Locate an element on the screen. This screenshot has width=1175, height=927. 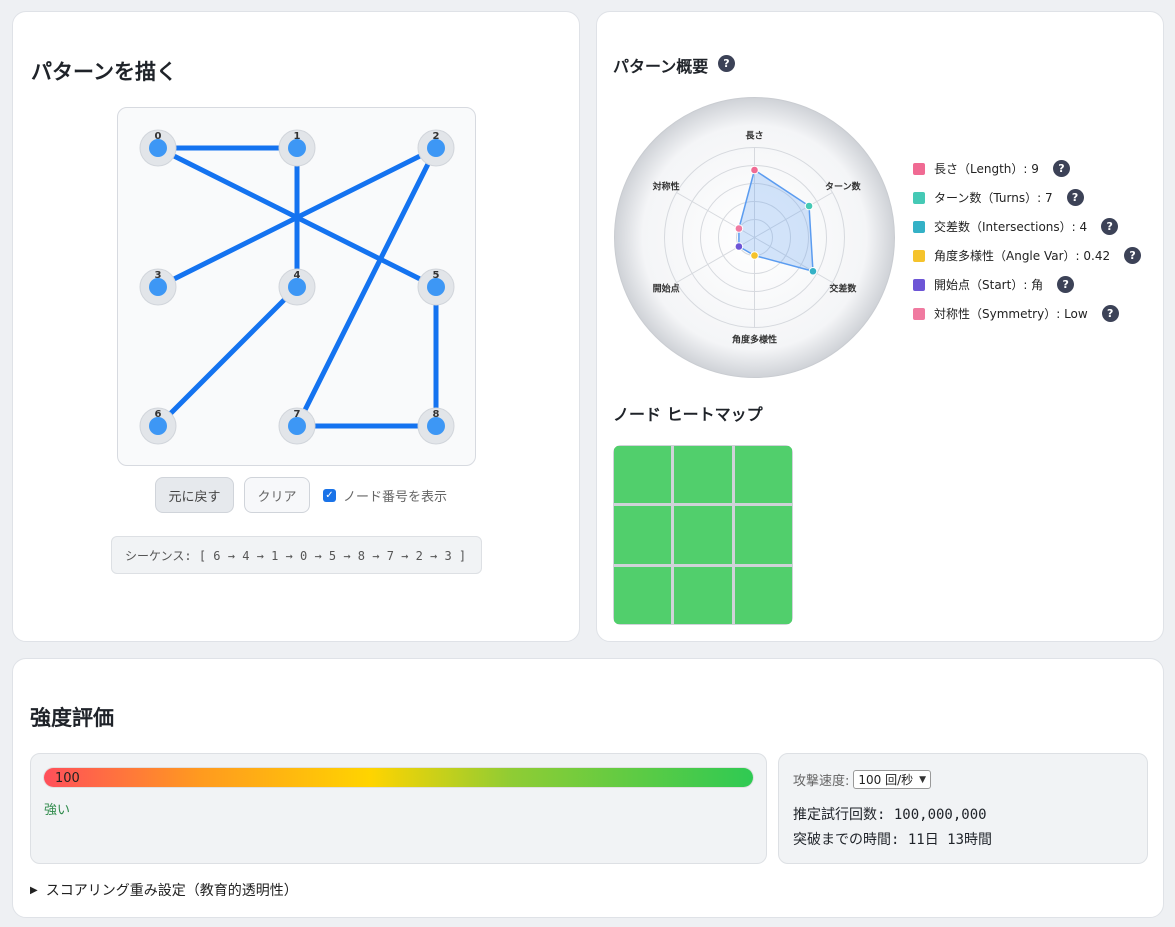
time-to-crack: 突破までの時間: 11日 13時間 is located at coordinates (893, 840).